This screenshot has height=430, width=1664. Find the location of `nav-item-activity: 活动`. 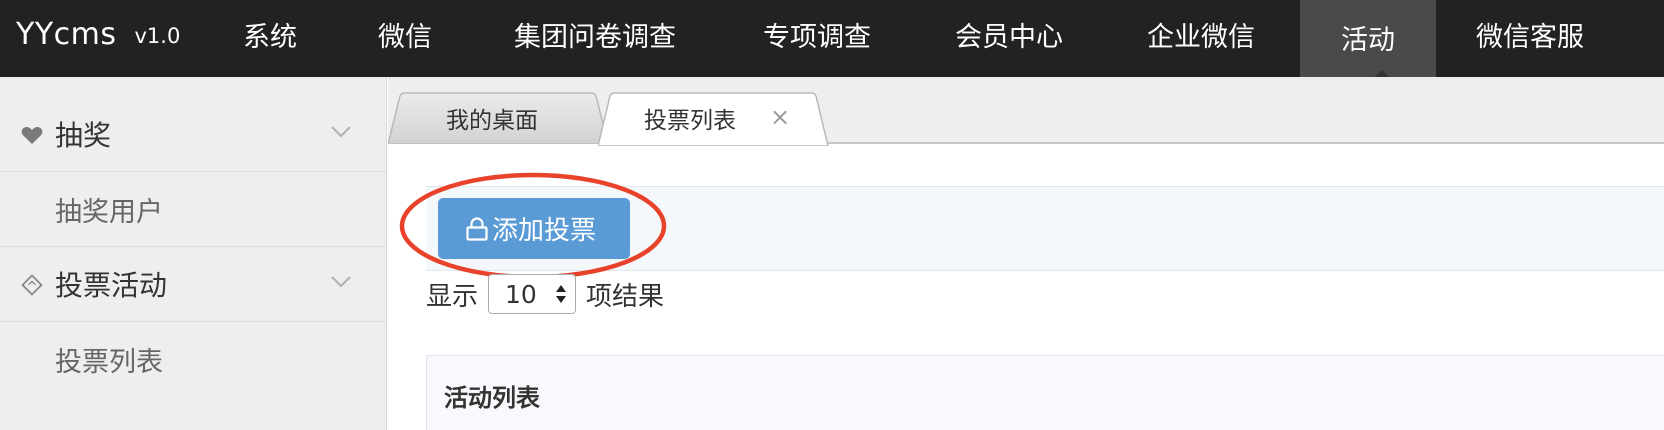

nav-item-activity: 活动 is located at coordinates (1368, 38).